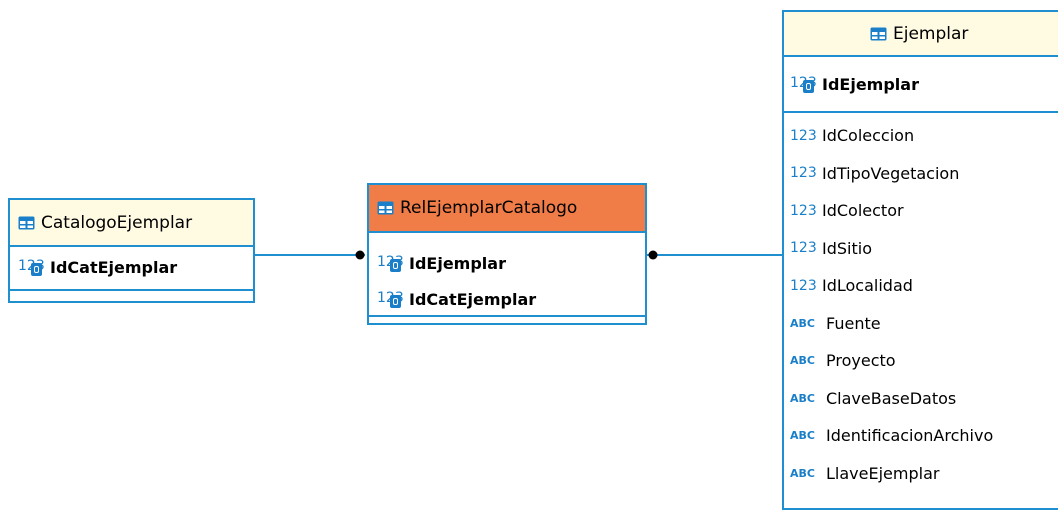 Image resolution: width=1058 pixels, height=510 pixels. What do you see at coordinates (891, 173) in the screenshot?
I see `column-name: IdTipoVegetacion` at bounding box center [891, 173].